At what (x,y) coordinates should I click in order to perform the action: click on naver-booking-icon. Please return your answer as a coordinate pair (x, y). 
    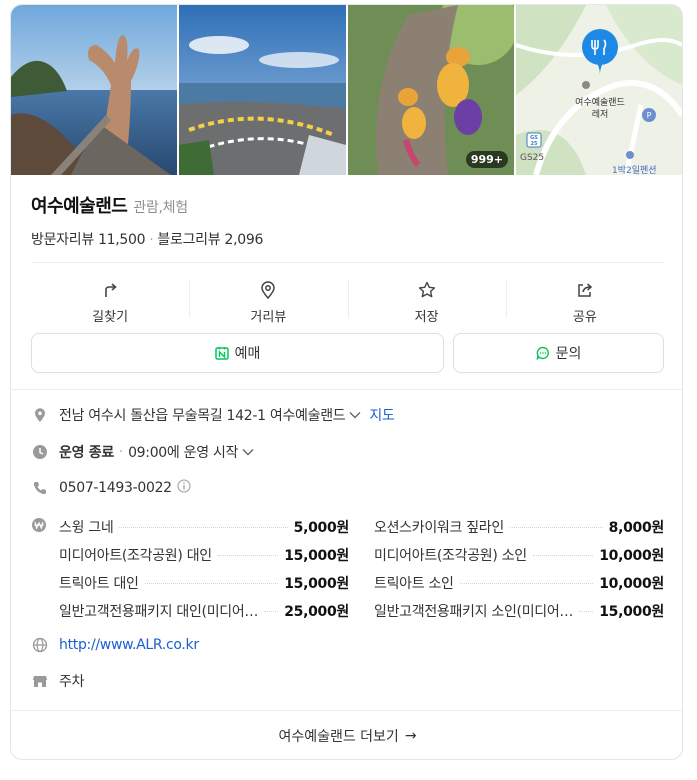
    Looking at the image, I should click on (221, 353).